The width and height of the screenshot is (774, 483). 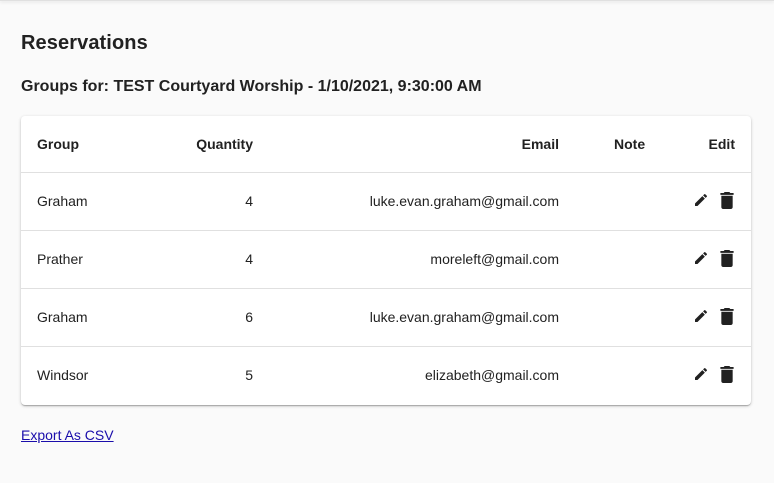 What do you see at coordinates (386, 375) in the screenshot?
I see `table-row: Windsor 5 elizabeth@gmail.com` at bounding box center [386, 375].